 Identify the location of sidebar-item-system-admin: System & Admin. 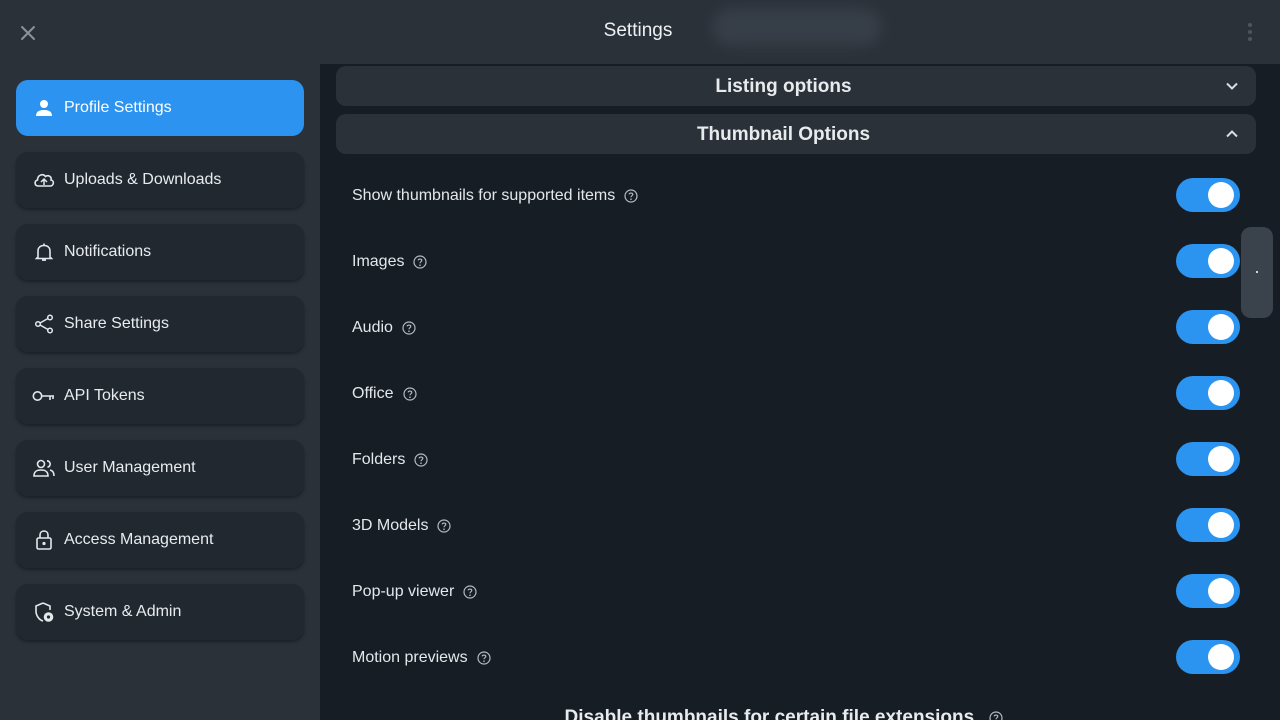
(160, 612).